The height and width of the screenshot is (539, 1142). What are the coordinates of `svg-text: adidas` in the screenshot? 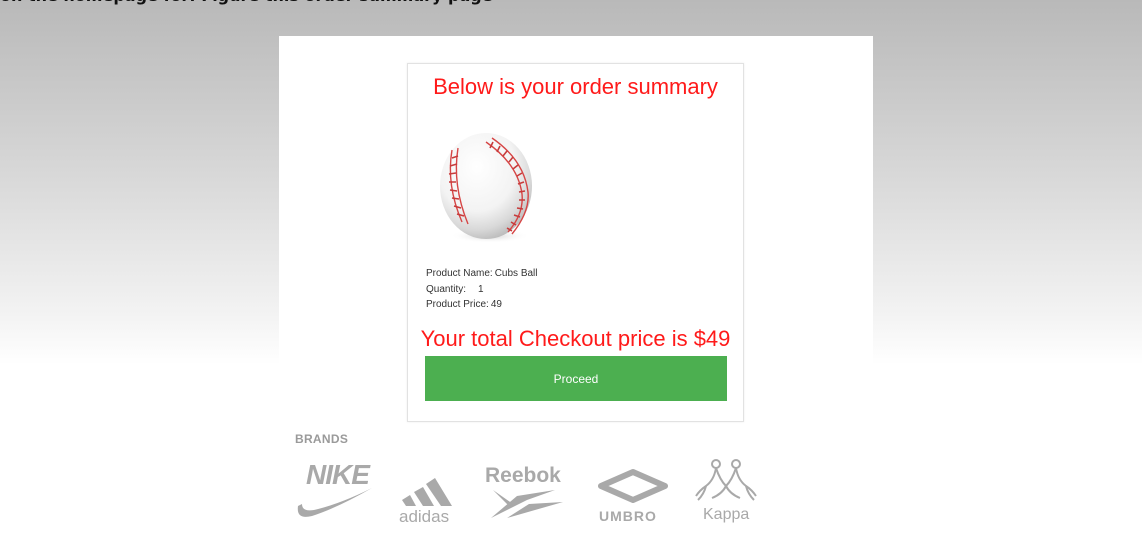 It's located at (424, 515).